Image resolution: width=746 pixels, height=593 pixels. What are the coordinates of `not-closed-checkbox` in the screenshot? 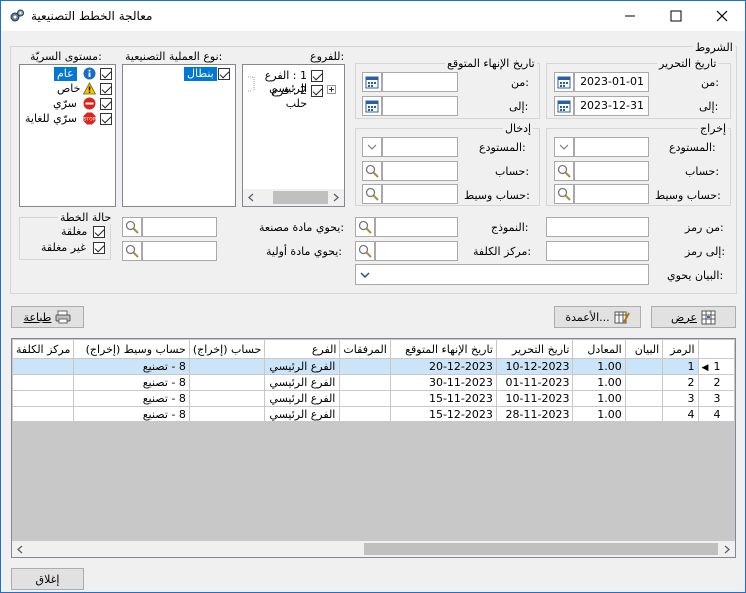 It's located at (99, 248).